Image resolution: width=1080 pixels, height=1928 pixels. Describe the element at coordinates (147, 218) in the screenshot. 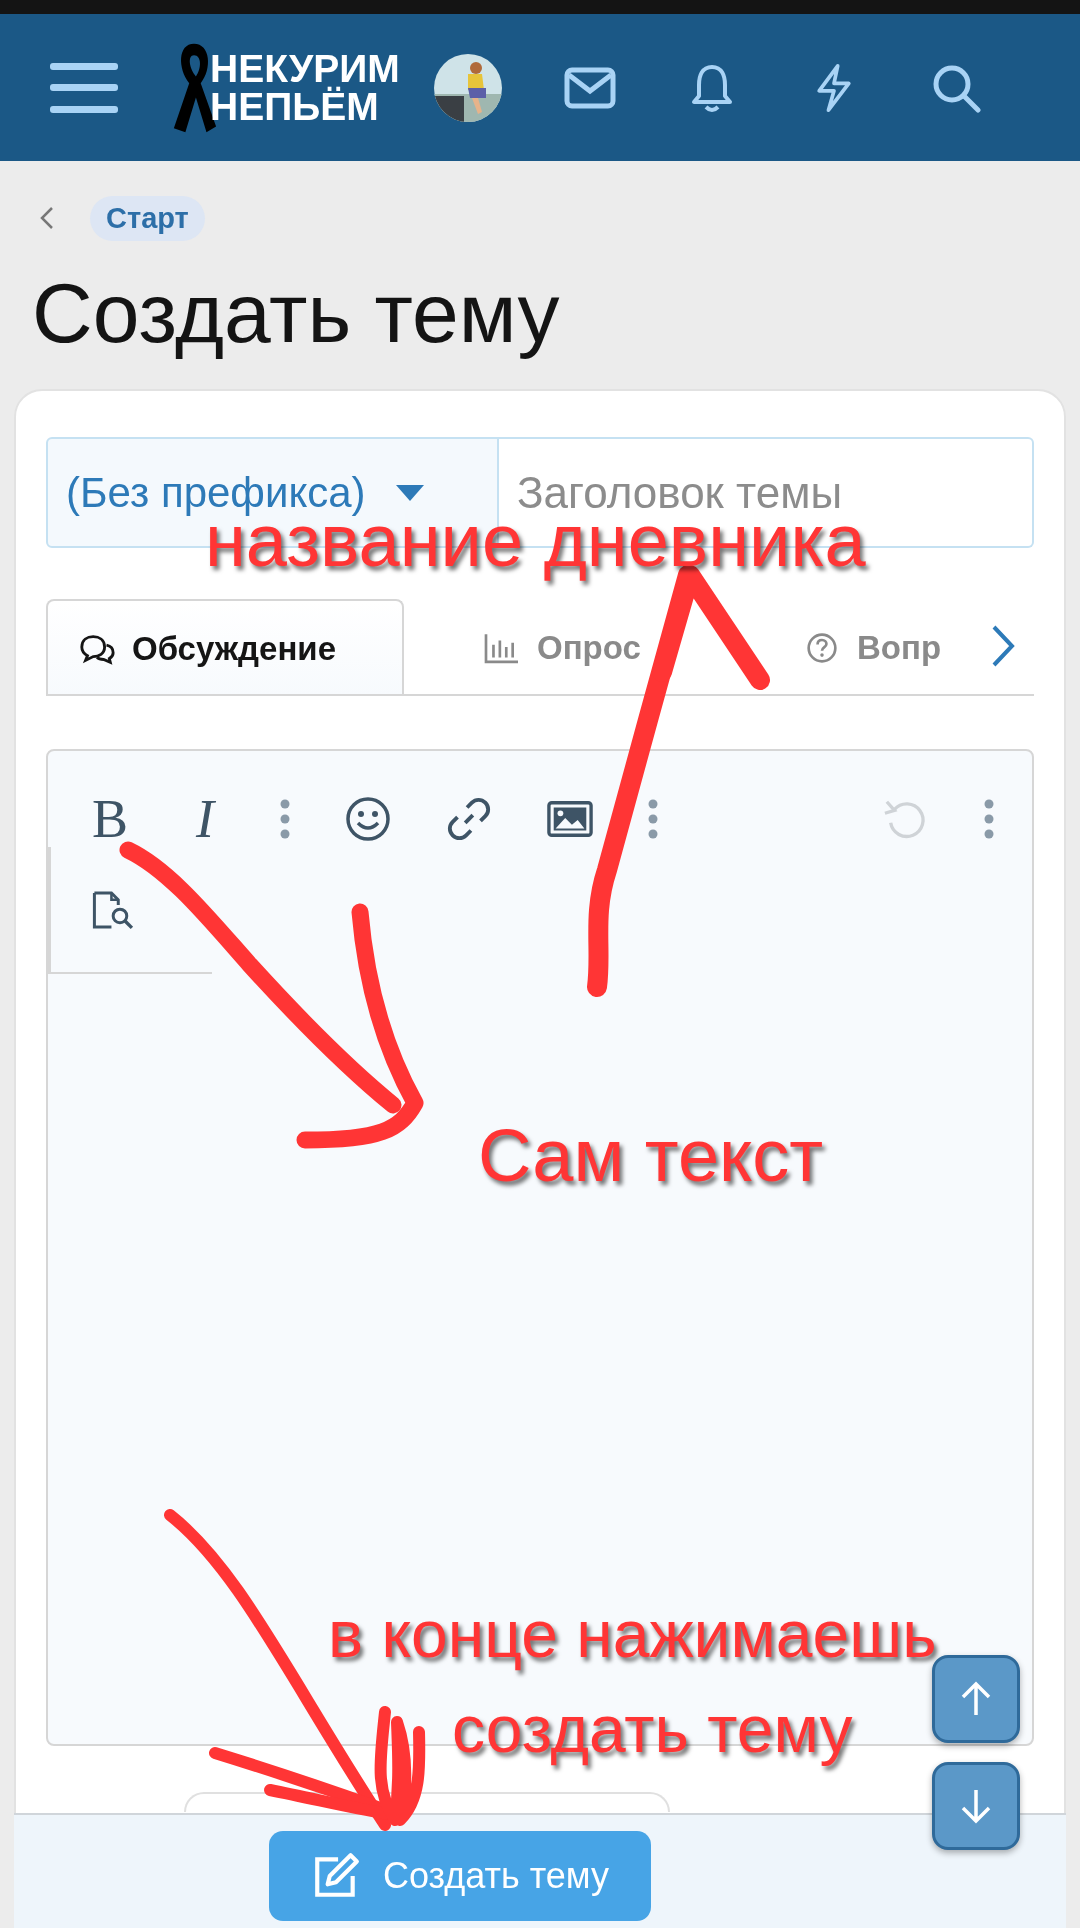

I see `breadcrumb-link: Старт` at that location.